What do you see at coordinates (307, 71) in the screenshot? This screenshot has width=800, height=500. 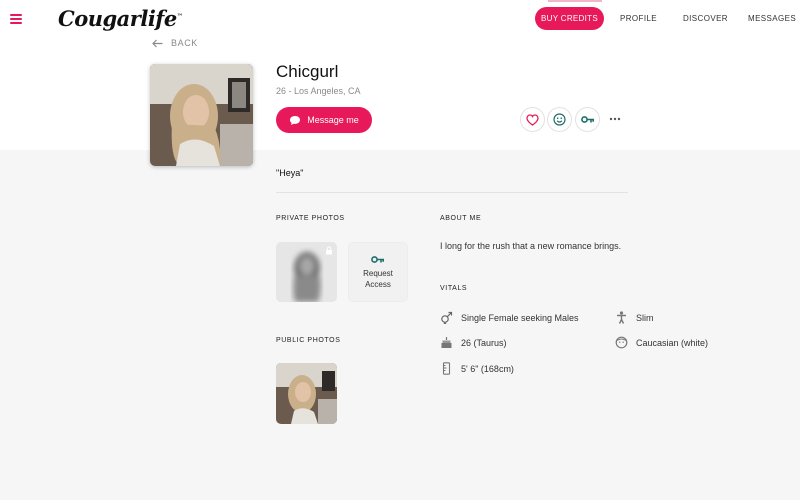 I see `profile-name: Chicgurl` at bounding box center [307, 71].